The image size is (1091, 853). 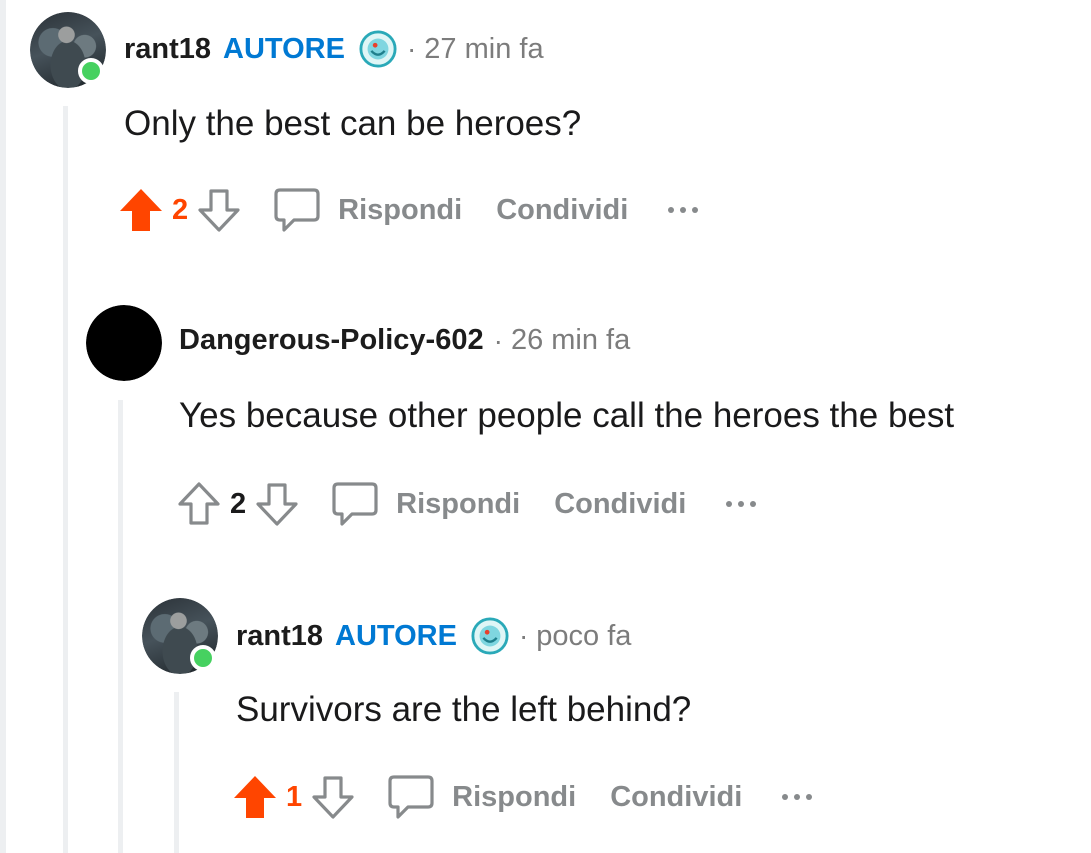 I want to click on action-bar: 1 Rispondi Condividi, so click(x=521, y=797).